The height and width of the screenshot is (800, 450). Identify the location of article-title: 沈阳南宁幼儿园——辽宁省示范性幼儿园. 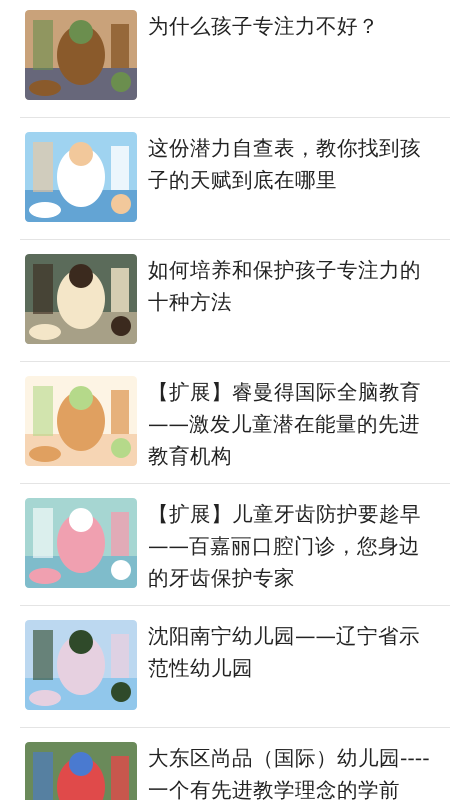
(293, 652).